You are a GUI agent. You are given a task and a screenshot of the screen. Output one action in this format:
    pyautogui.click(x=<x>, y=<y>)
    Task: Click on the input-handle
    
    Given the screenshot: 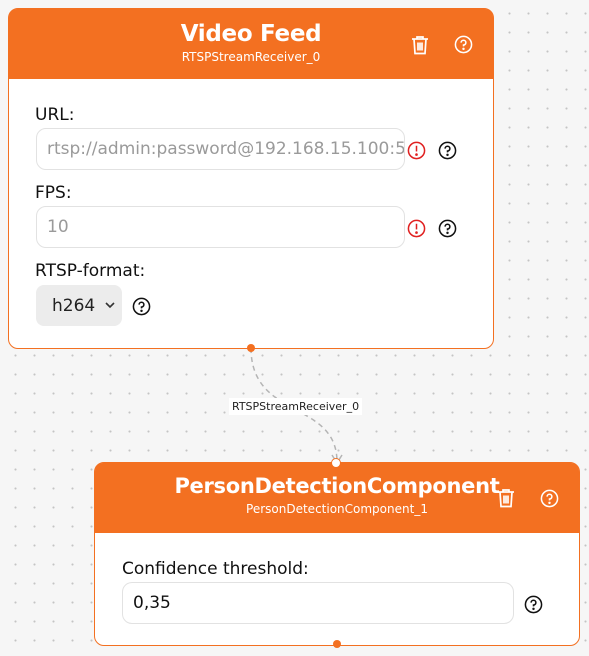 What is the action you would take?
    pyautogui.click(x=336, y=463)
    